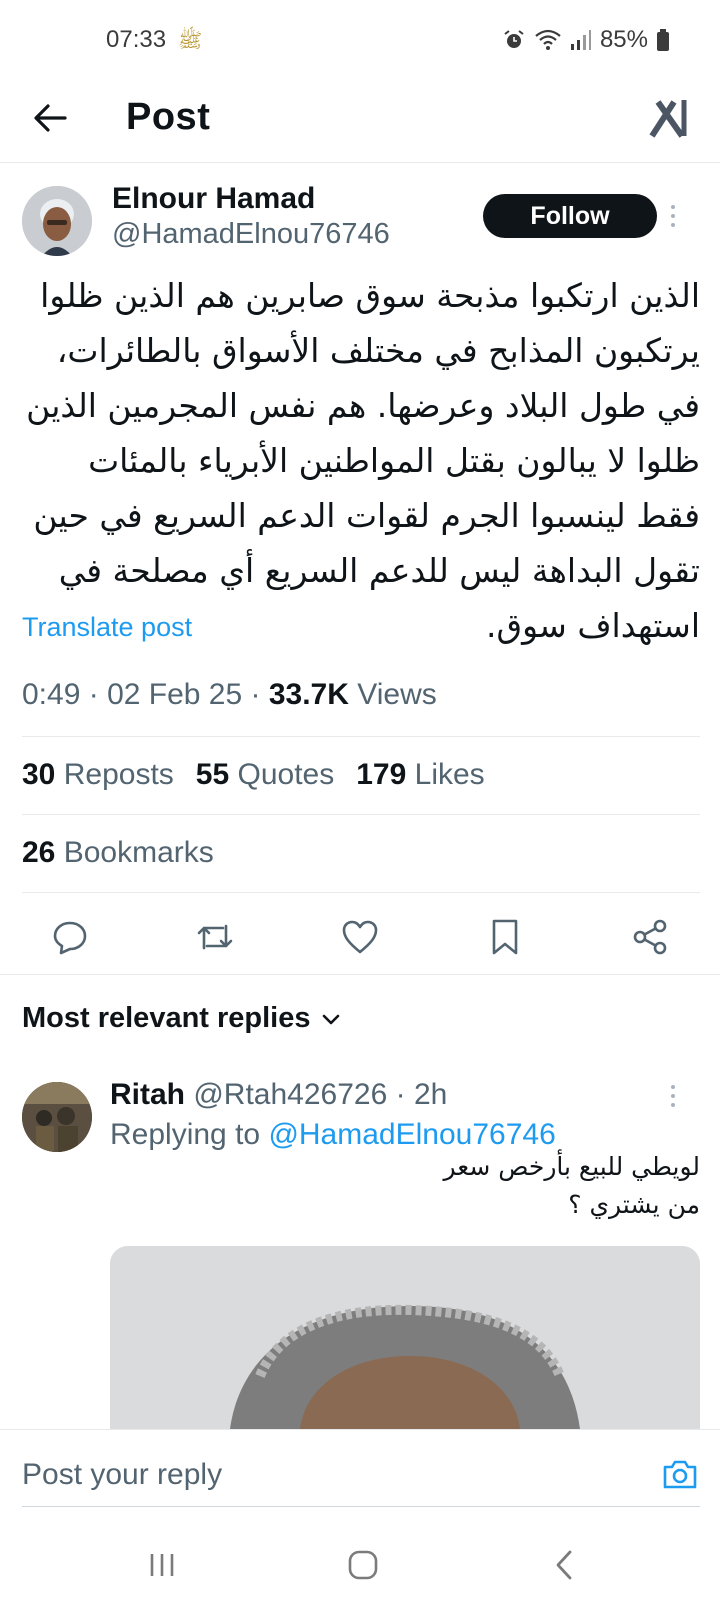 The image size is (720, 1600). I want to click on system-back-icon, so click(565, 1565).